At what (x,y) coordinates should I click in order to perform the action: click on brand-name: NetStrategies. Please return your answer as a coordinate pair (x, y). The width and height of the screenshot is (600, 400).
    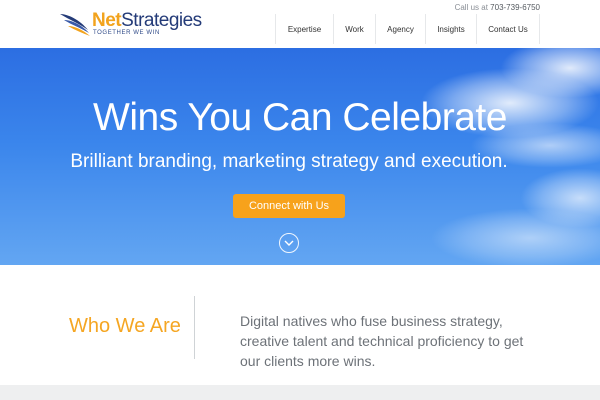
    Looking at the image, I should click on (147, 21).